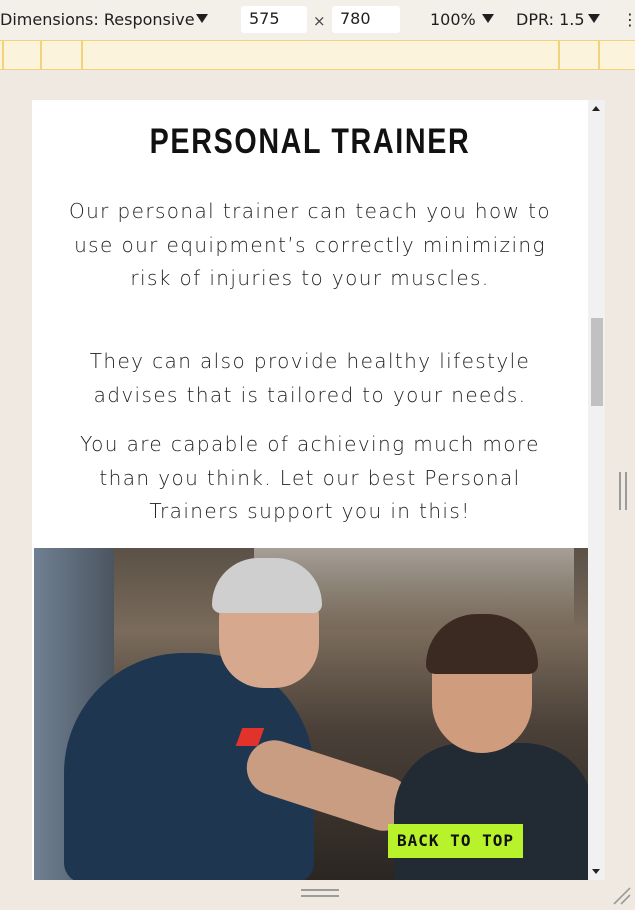 The height and width of the screenshot is (910, 635). What do you see at coordinates (453, 19) in the screenshot?
I see `zoom-select: 100%` at bounding box center [453, 19].